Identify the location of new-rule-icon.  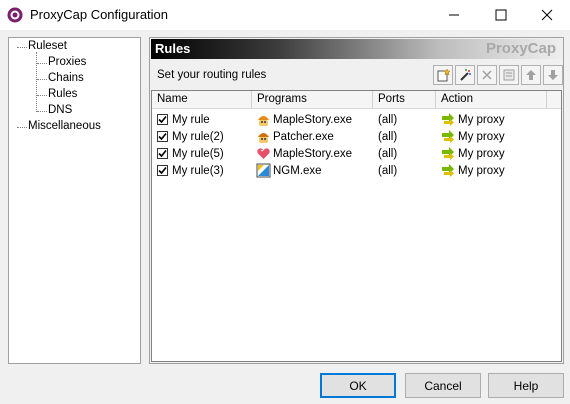
(443, 75).